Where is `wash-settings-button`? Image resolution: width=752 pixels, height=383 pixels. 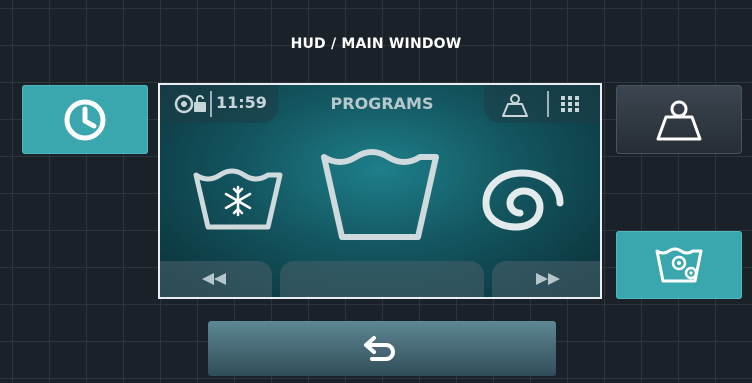
wash-settings-button is located at coordinates (679, 265).